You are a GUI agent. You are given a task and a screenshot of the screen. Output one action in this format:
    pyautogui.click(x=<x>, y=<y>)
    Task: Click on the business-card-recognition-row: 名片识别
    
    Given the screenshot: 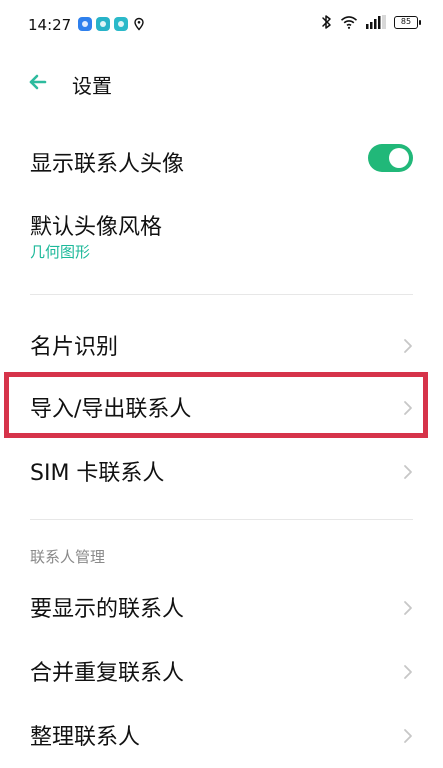 What is the action you would take?
    pyautogui.click(x=221, y=346)
    